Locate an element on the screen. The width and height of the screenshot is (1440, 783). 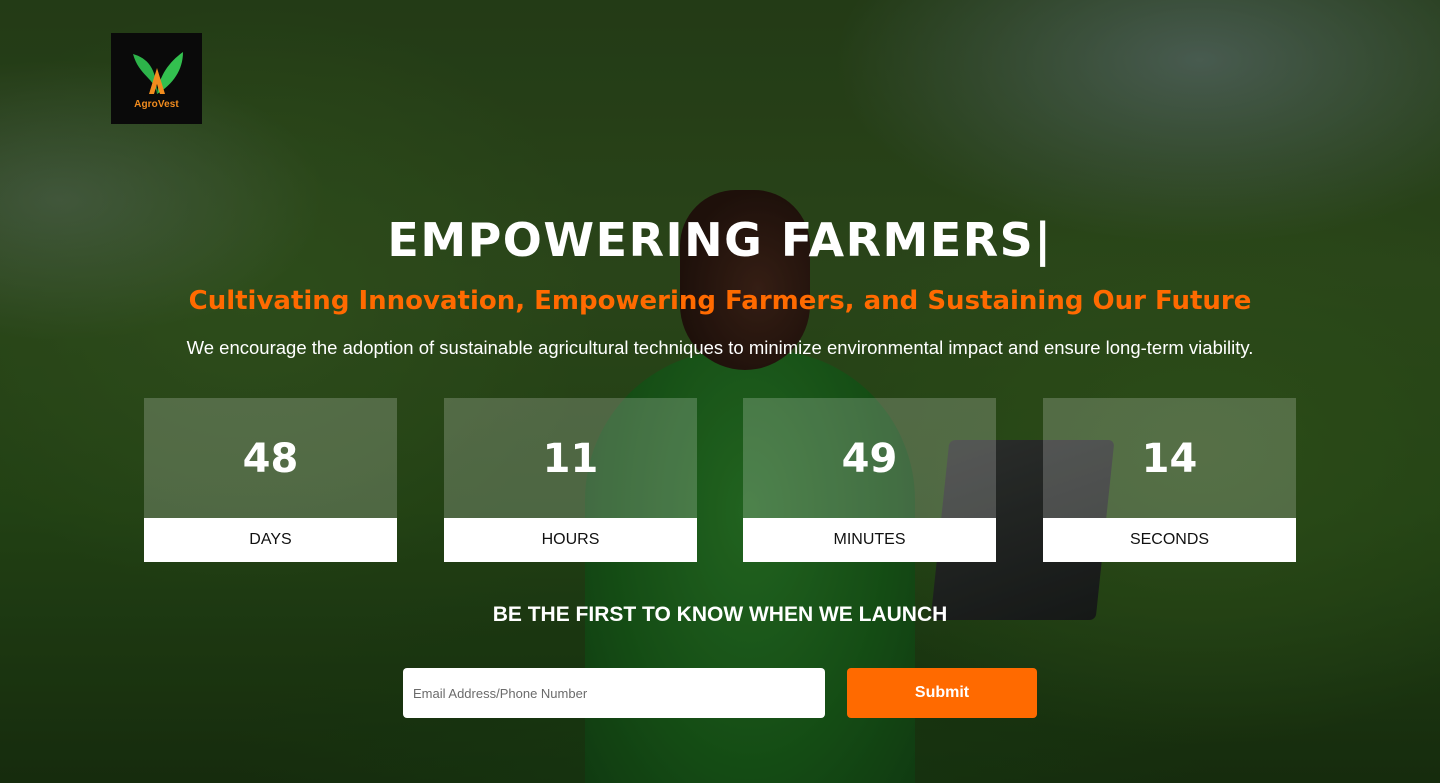
leaf-logo-icon is located at coordinates (157, 72).